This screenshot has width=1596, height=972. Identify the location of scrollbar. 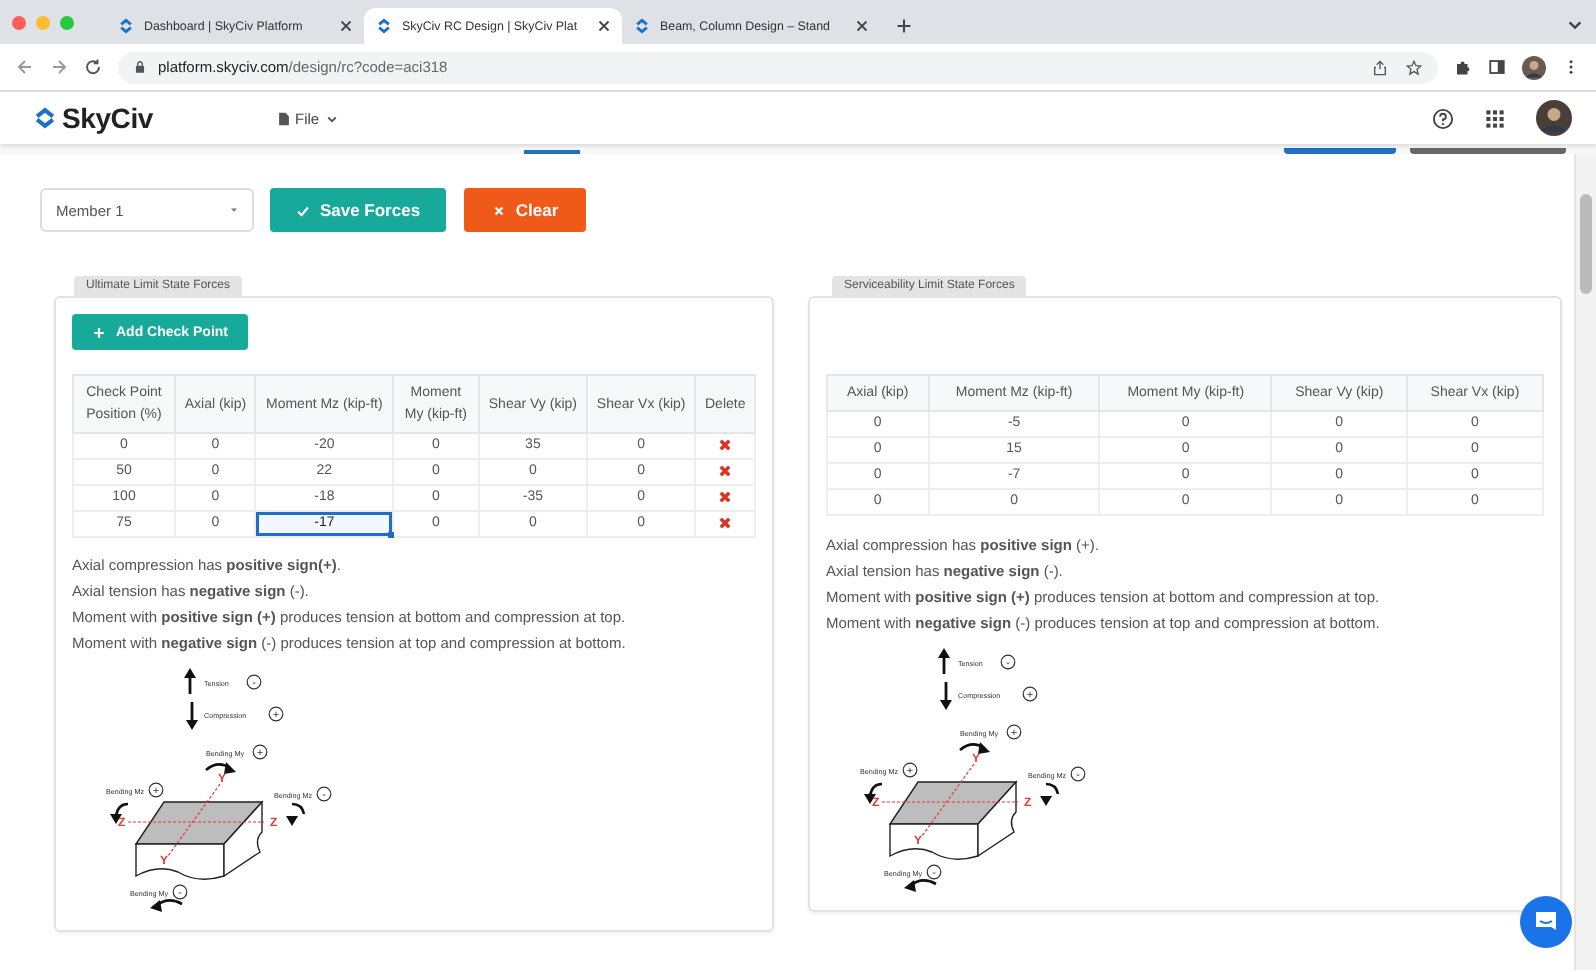
(1585, 562).